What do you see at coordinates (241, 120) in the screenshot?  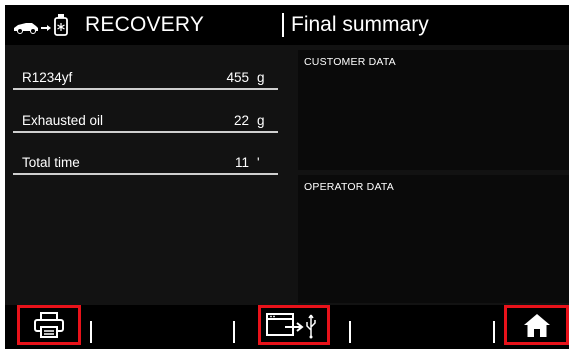 I see `row-value: 22` at bounding box center [241, 120].